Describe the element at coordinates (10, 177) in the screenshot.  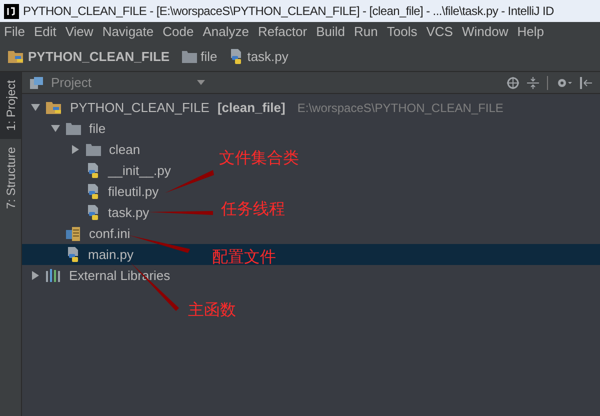
I see `side-tab: 7: Structure` at that location.